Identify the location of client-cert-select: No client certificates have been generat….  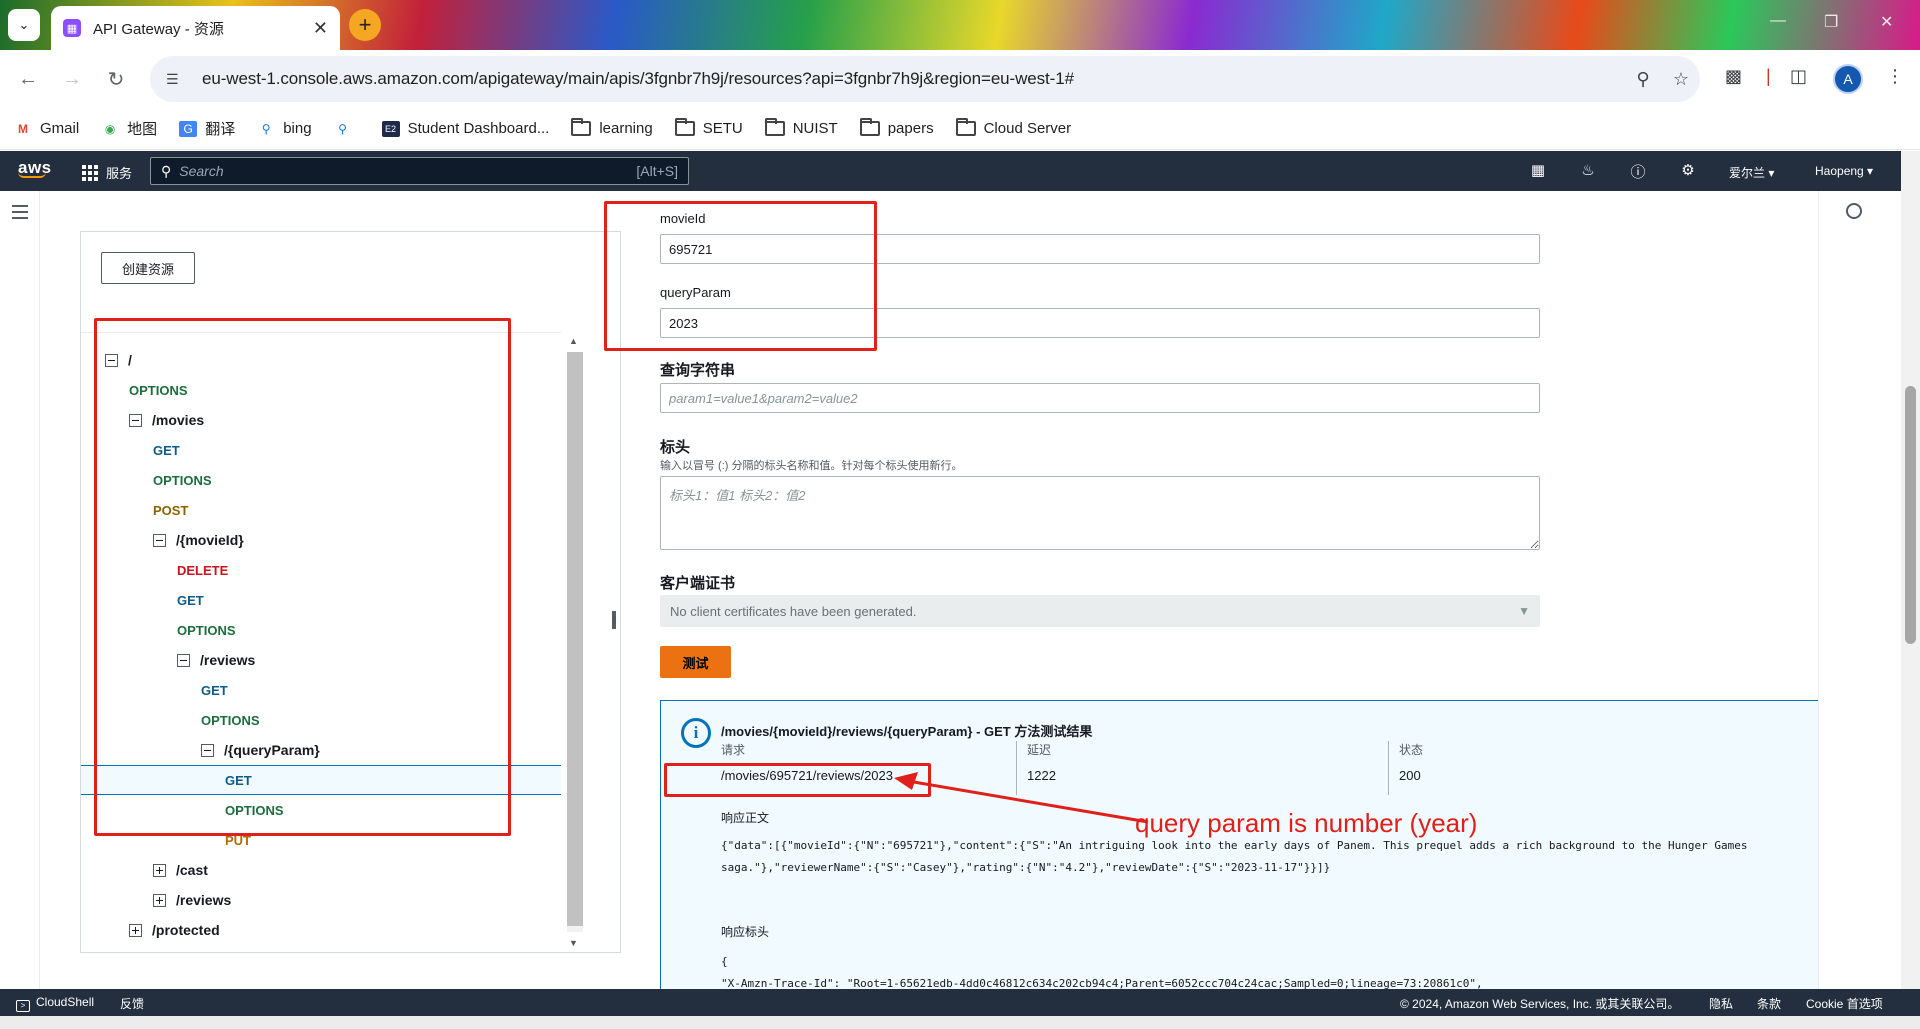
(1100, 611).